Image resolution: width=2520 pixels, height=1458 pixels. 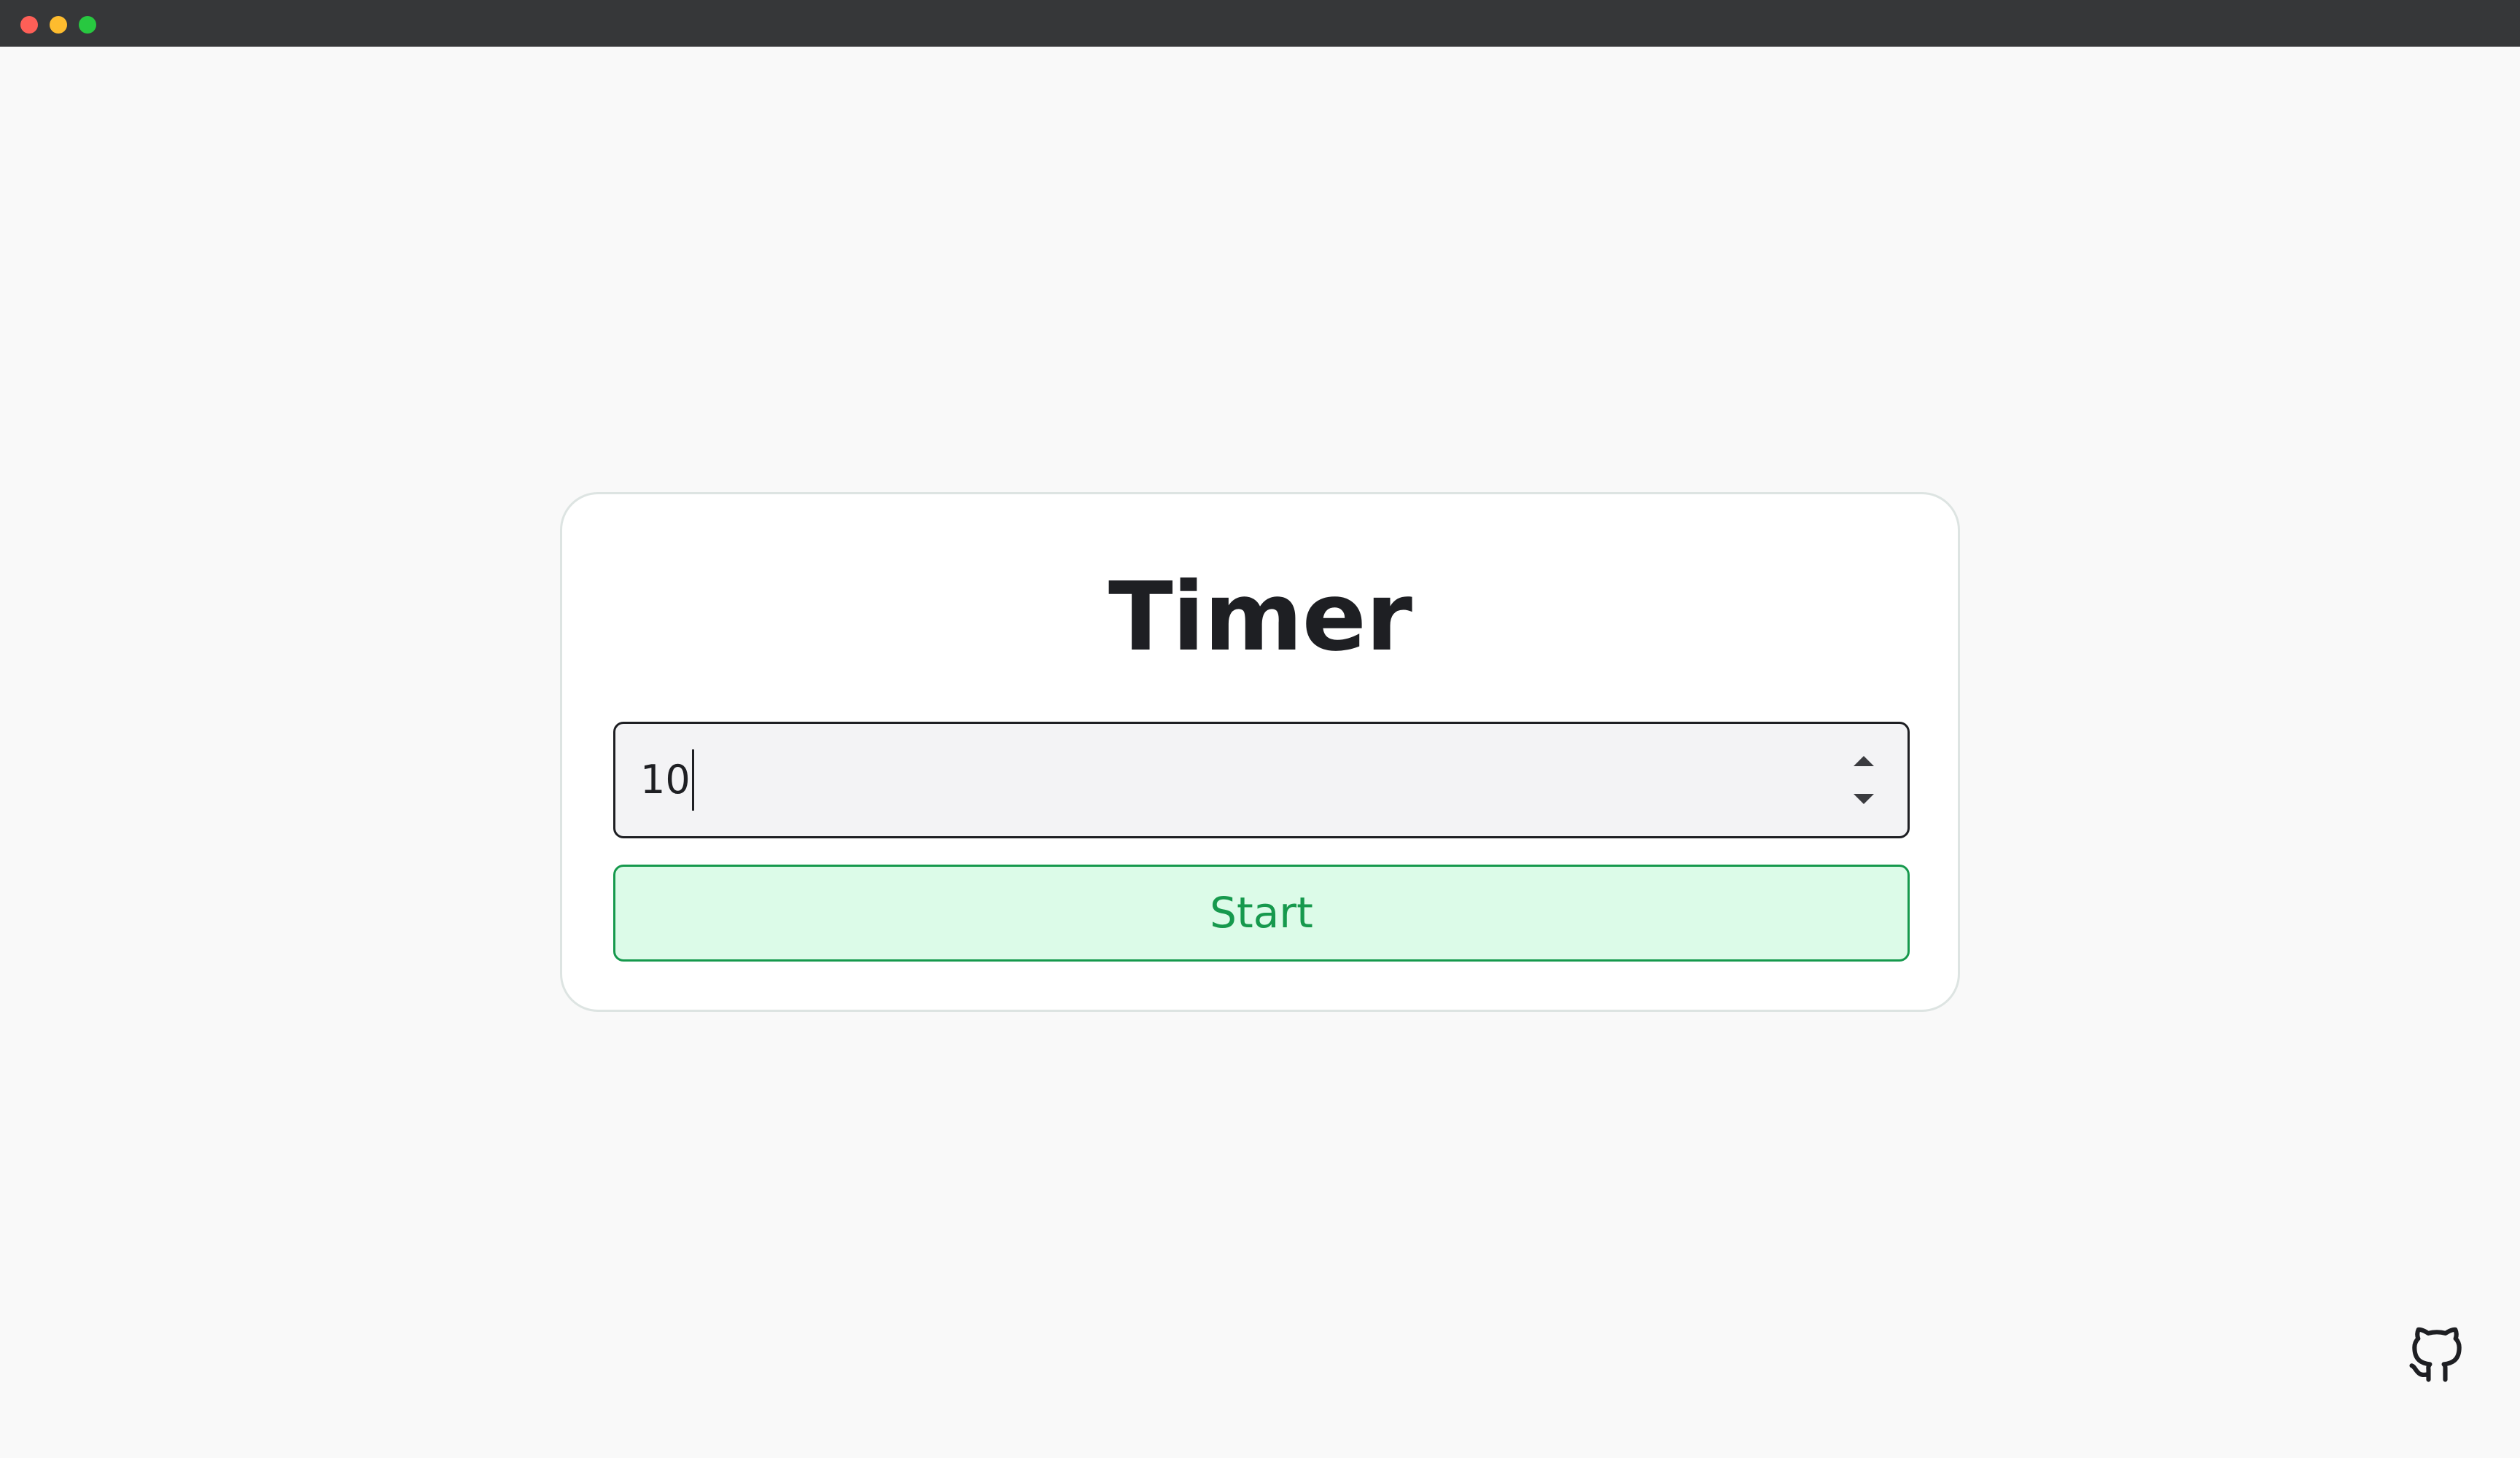 I want to click on minimize-window-button, so click(x=58, y=25).